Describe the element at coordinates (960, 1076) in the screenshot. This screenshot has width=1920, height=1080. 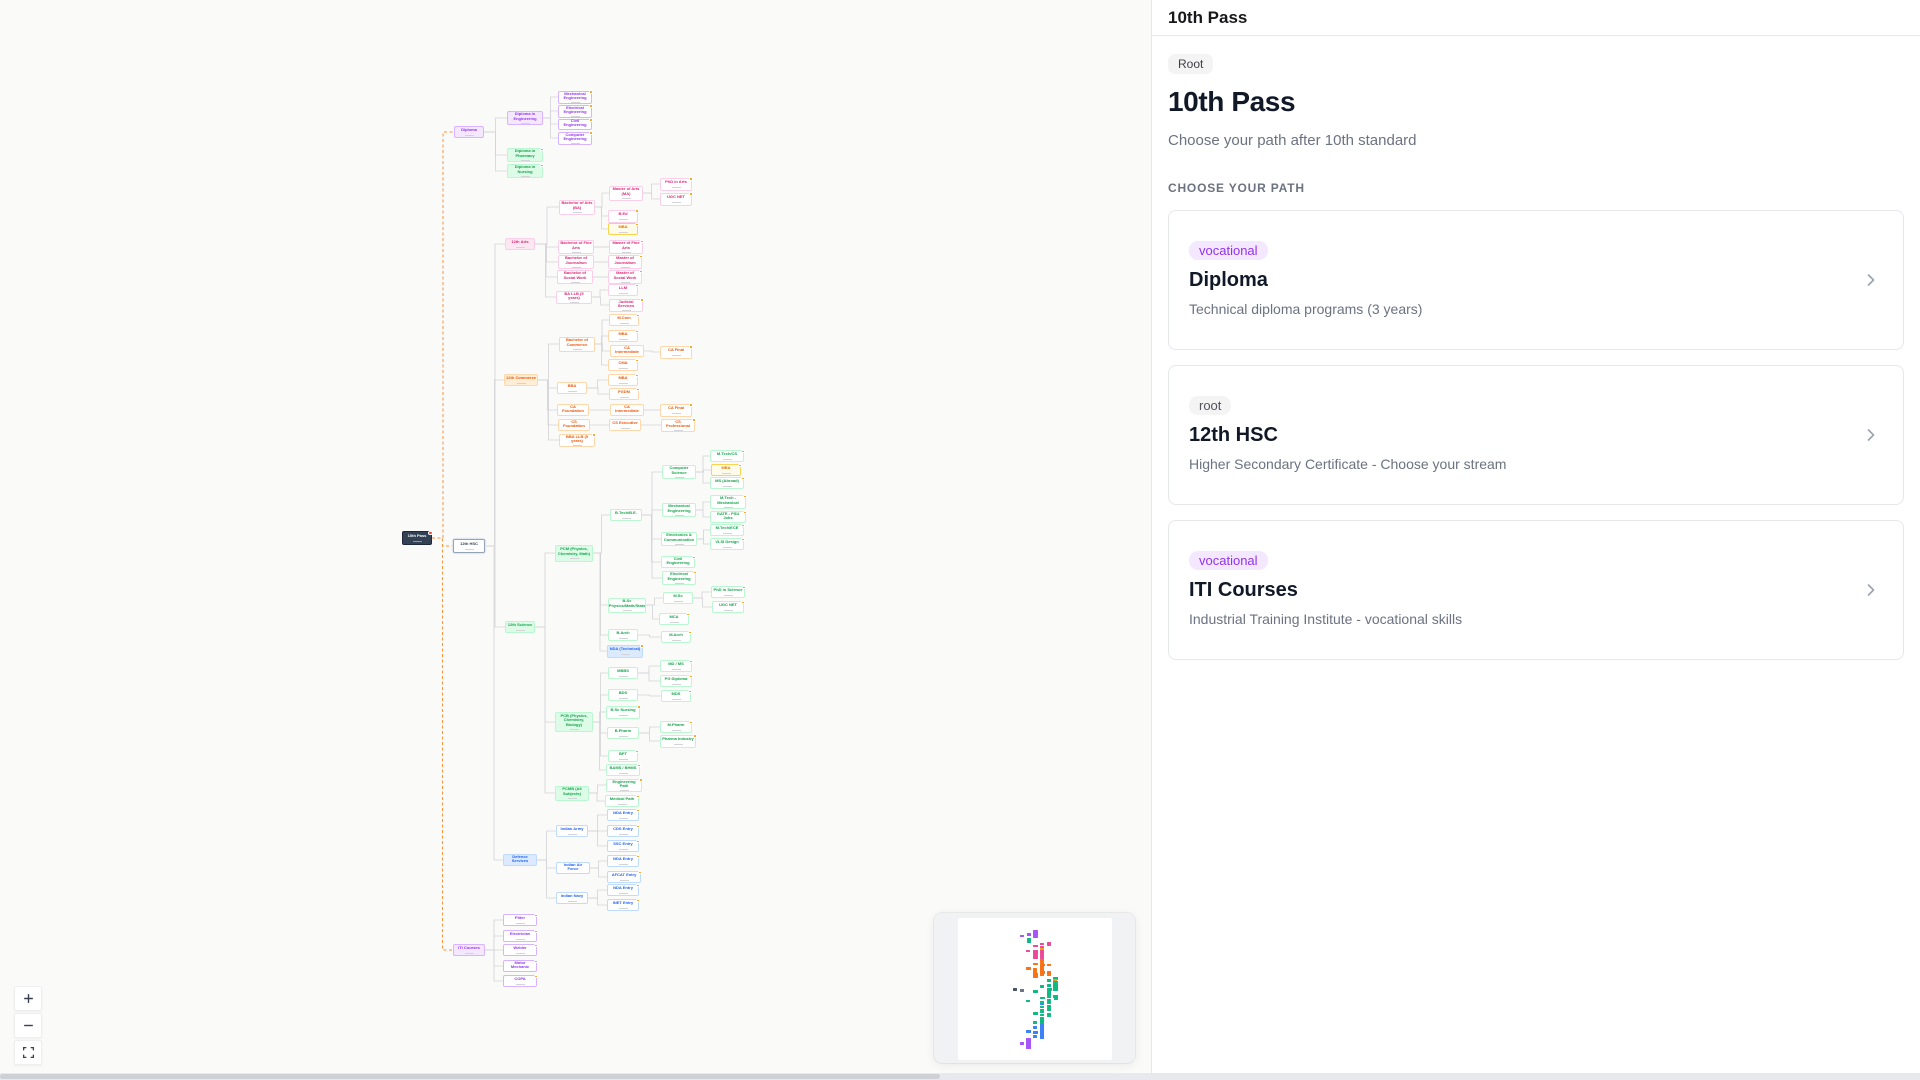
I see `horizontal-scrollbar` at that location.